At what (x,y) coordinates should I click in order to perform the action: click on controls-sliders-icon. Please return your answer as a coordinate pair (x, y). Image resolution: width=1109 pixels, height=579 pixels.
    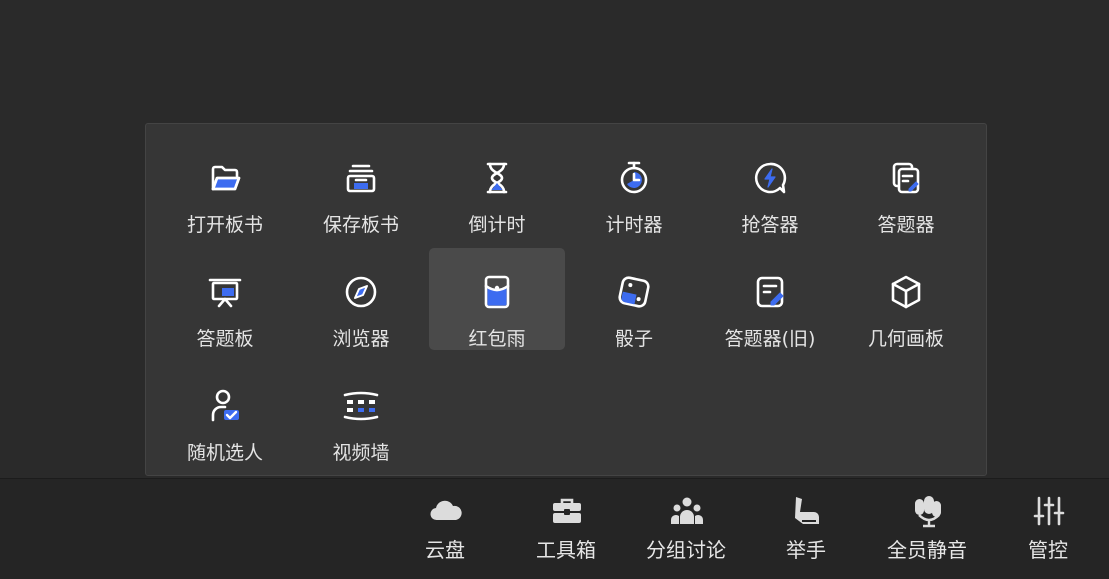
    Looking at the image, I should click on (1049, 511).